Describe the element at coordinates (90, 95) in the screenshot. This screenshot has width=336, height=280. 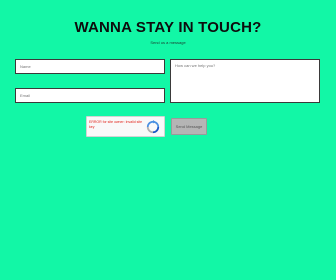
I see `email-field` at that location.